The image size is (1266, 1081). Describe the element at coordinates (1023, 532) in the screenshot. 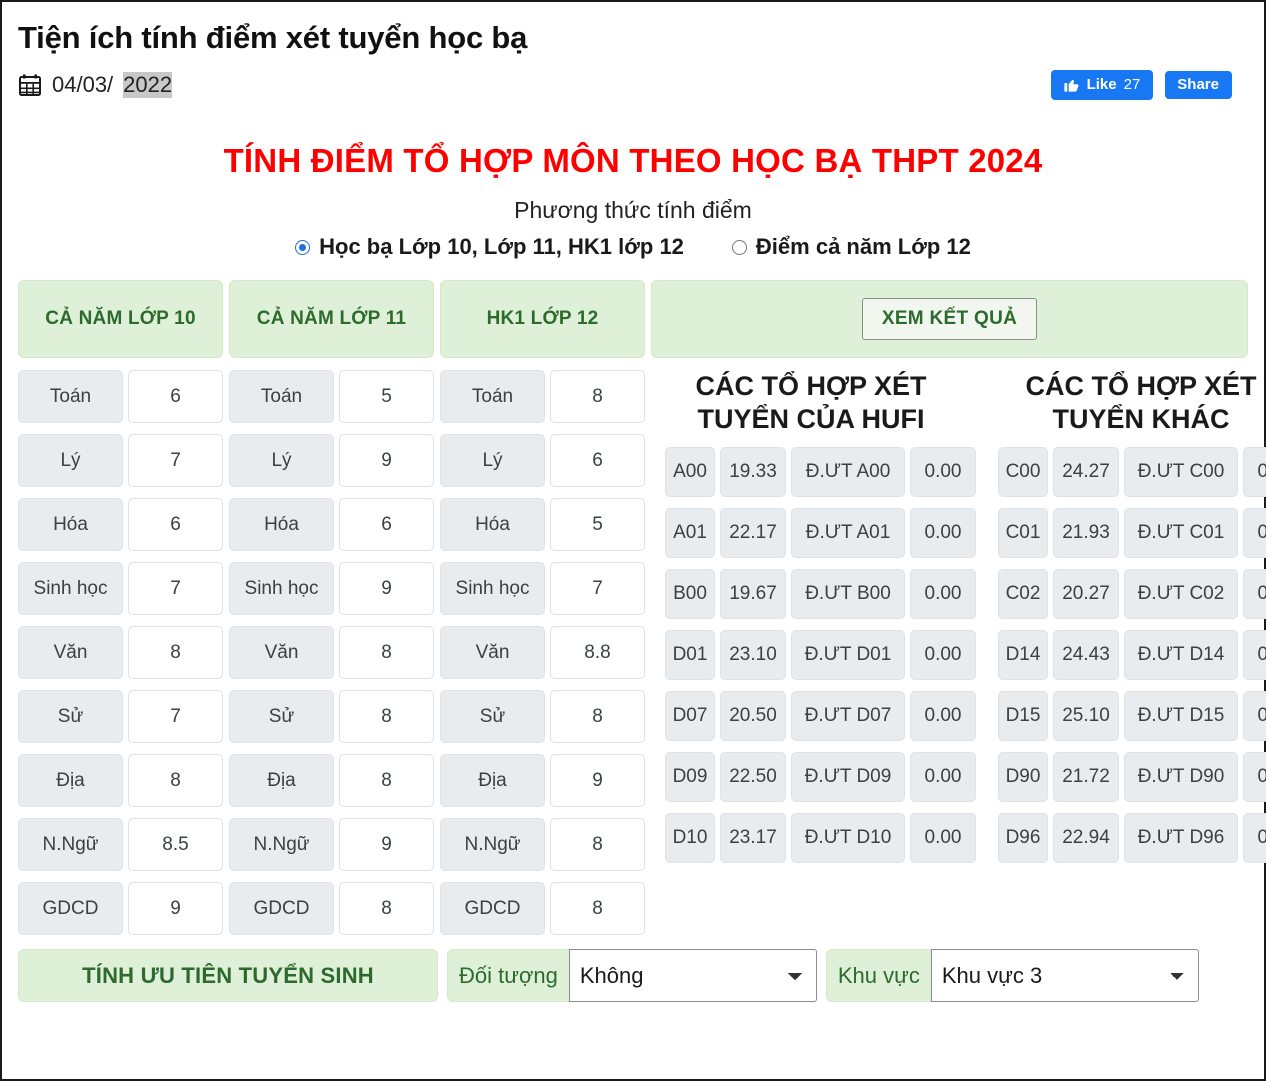

I see `combo-code: C01` at that location.